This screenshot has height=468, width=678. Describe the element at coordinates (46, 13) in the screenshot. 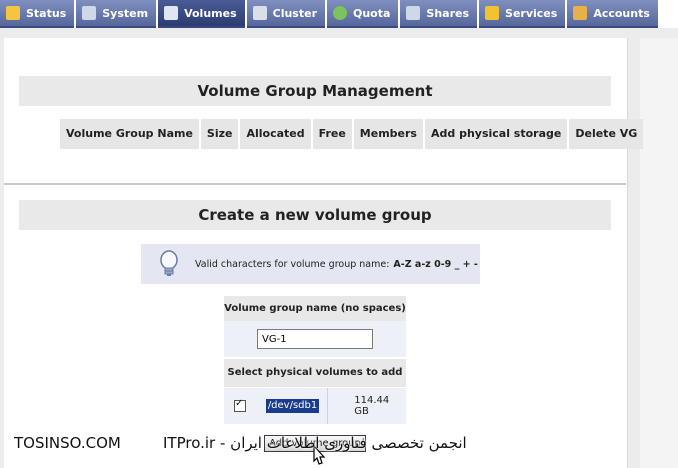

I see `tab-label: Status` at that location.